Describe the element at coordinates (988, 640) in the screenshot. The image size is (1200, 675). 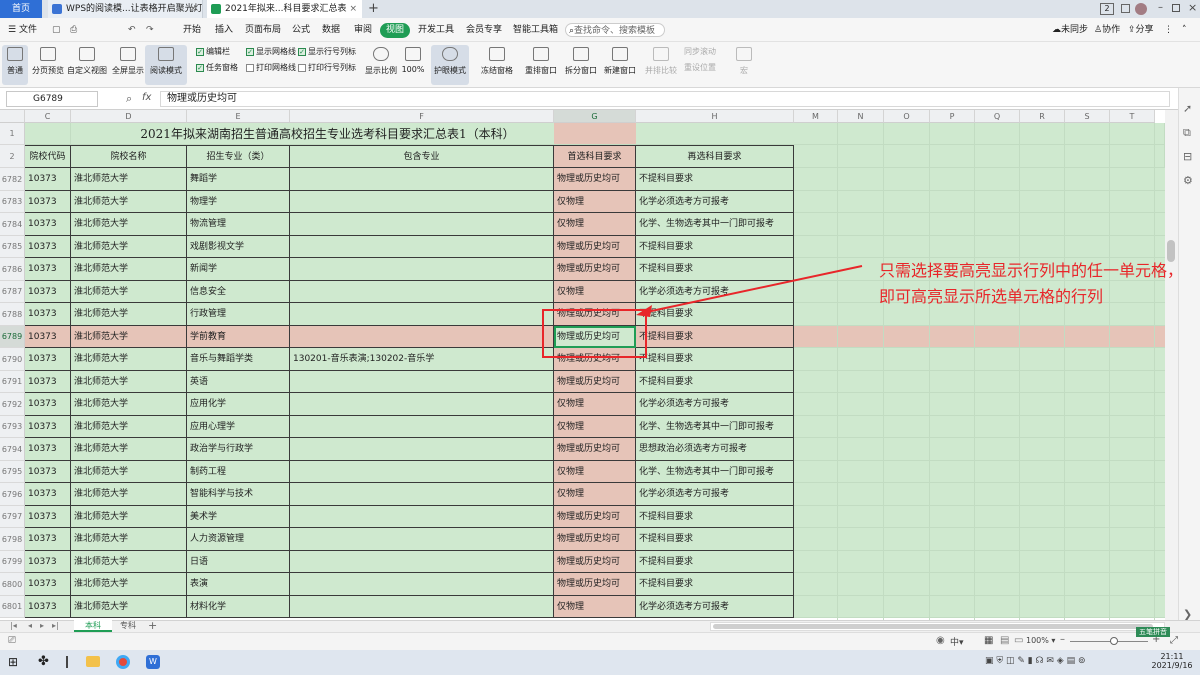
I see `normal-view-status-icon: ▦` at that location.